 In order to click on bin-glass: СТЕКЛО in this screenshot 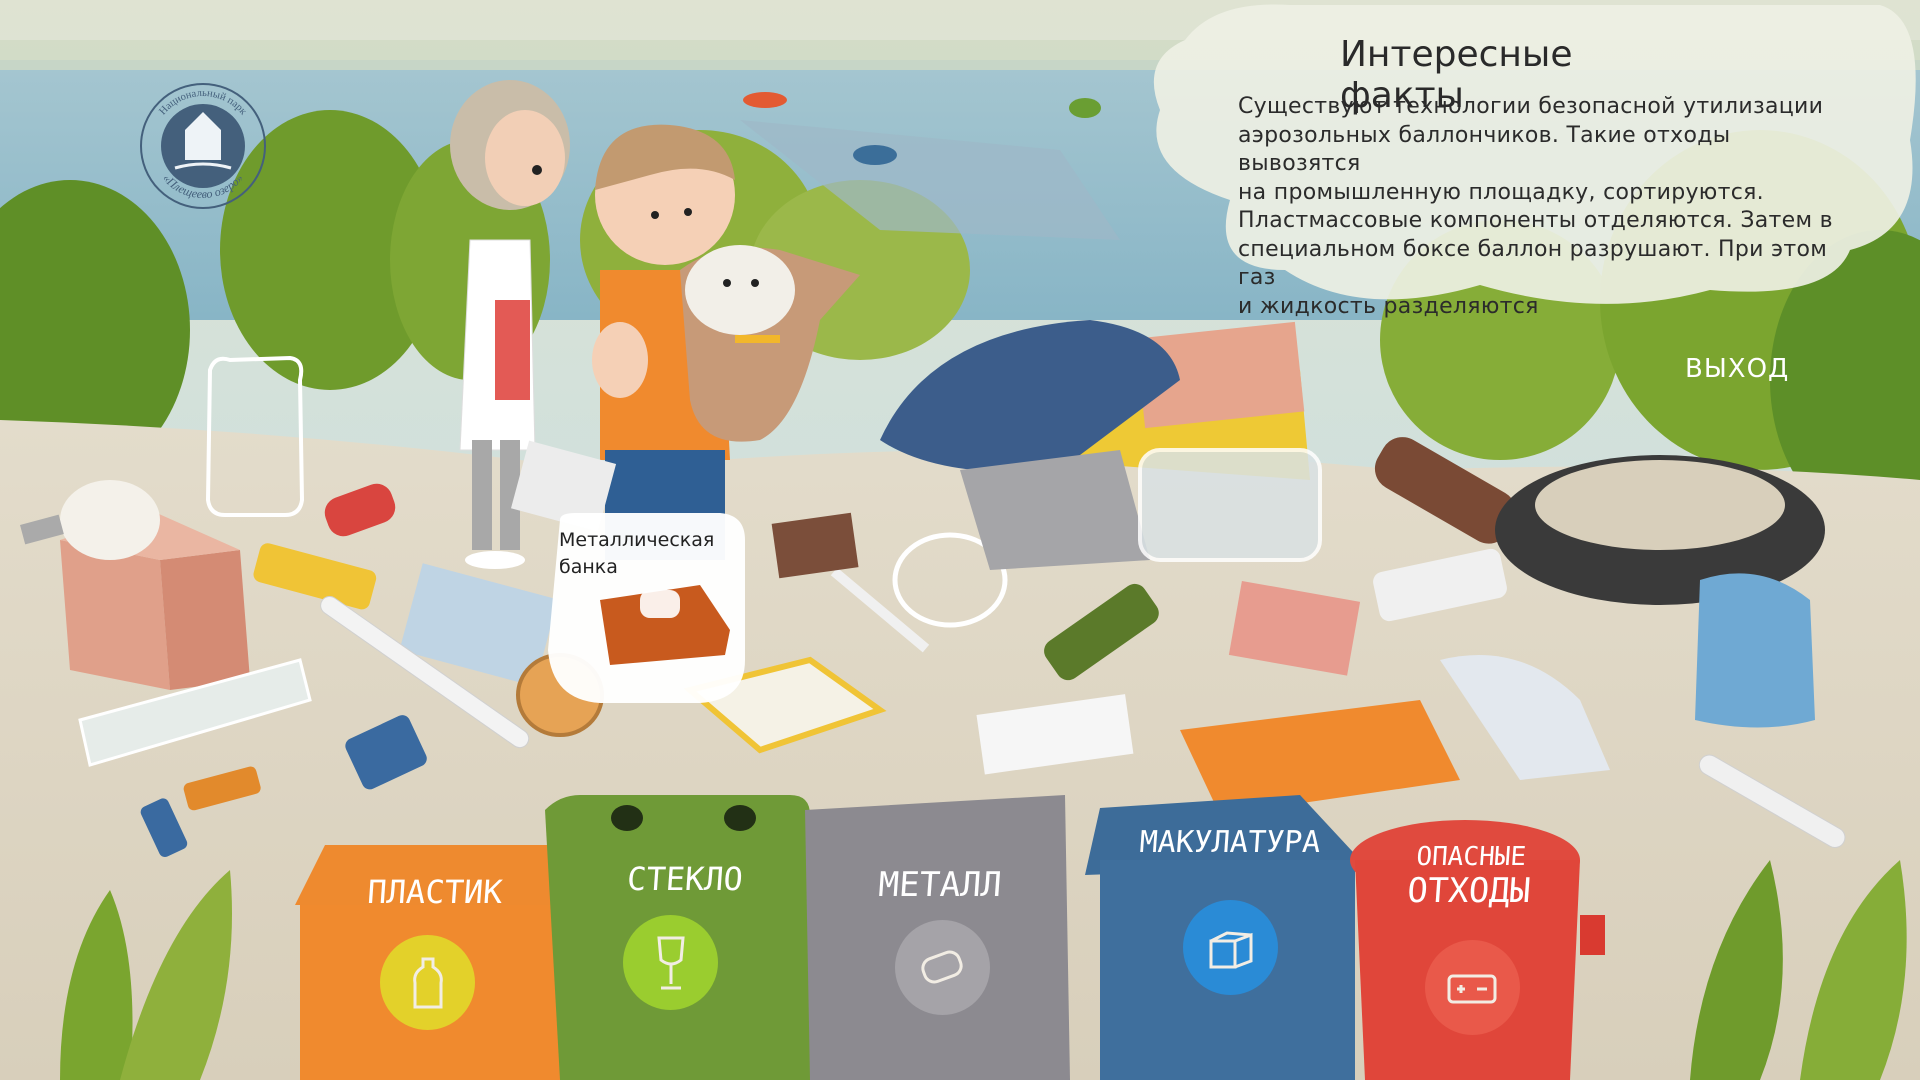, I will do `click(685, 937)`.